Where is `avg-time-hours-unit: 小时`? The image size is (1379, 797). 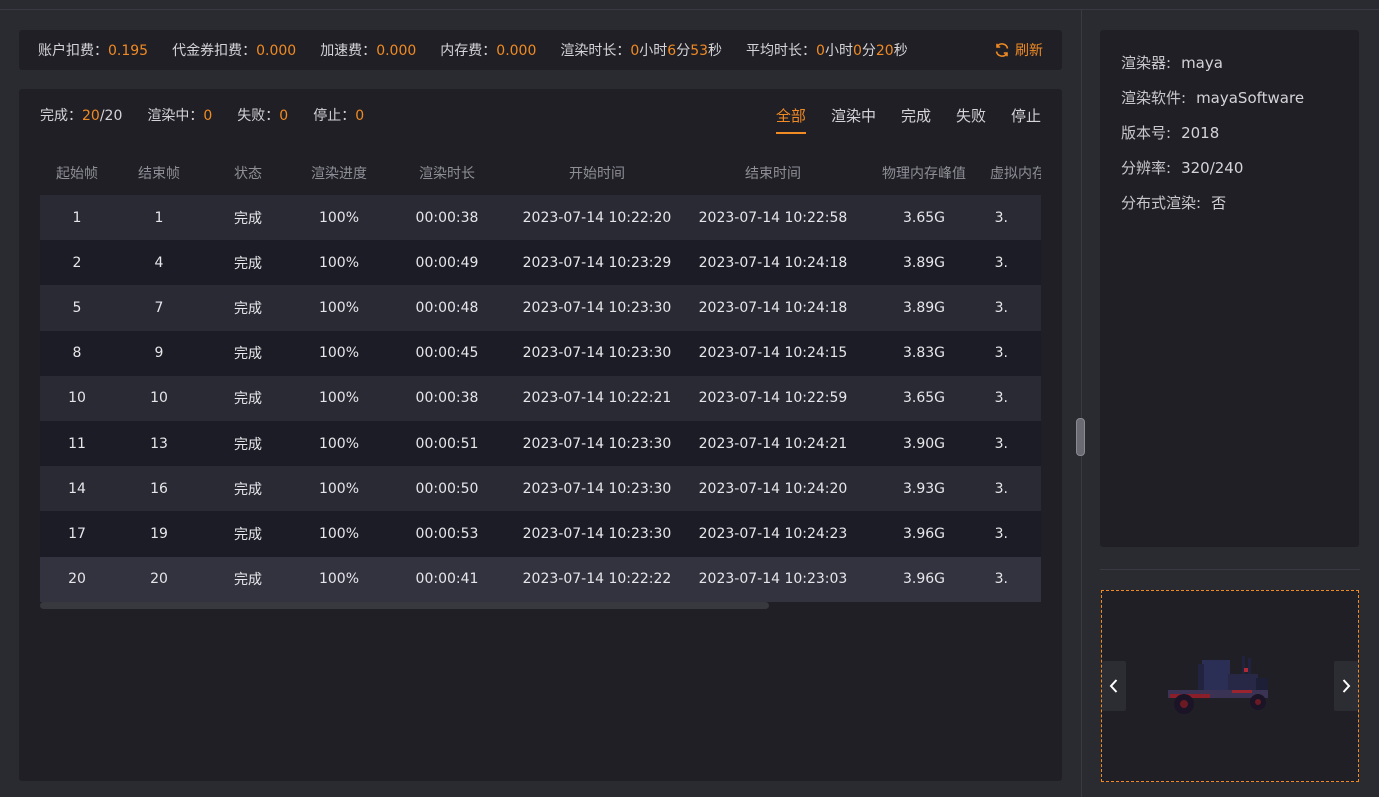
avg-time-hours-unit: 小时 is located at coordinates (838, 51).